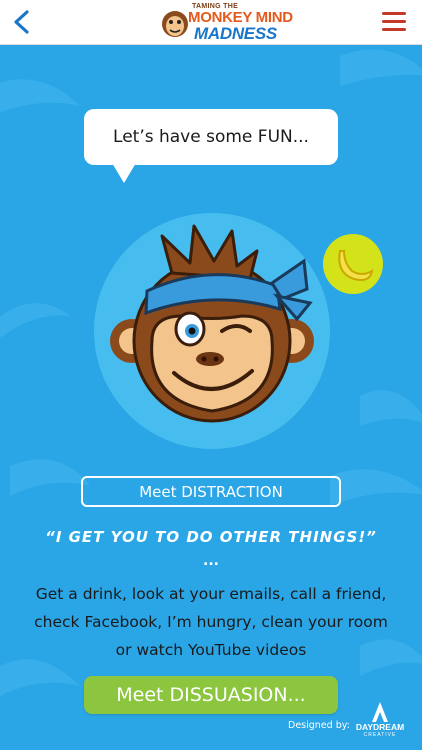 Image resolution: width=422 pixels, height=750 pixels. What do you see at coordinates (225, 23) in the screenshot?
I see `app-logo: TAMING THE MONKEY MIND MADNESS` at bounding box center [225, 23].